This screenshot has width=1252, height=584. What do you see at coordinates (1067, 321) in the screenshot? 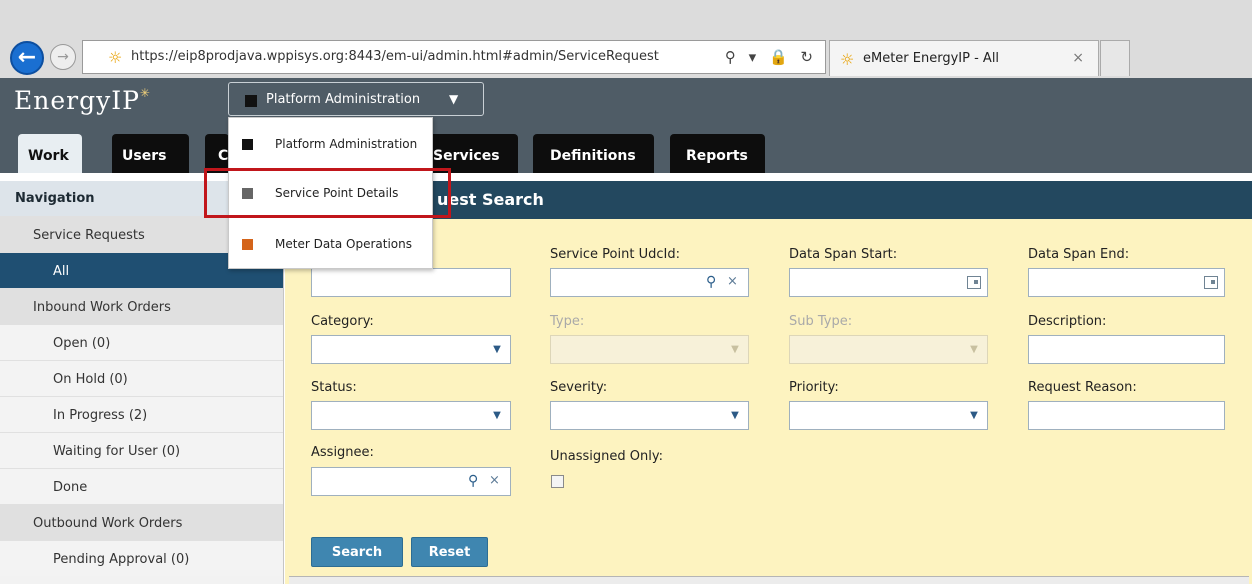
I see `description-label: Description:` at bounding box center [1067, 321].